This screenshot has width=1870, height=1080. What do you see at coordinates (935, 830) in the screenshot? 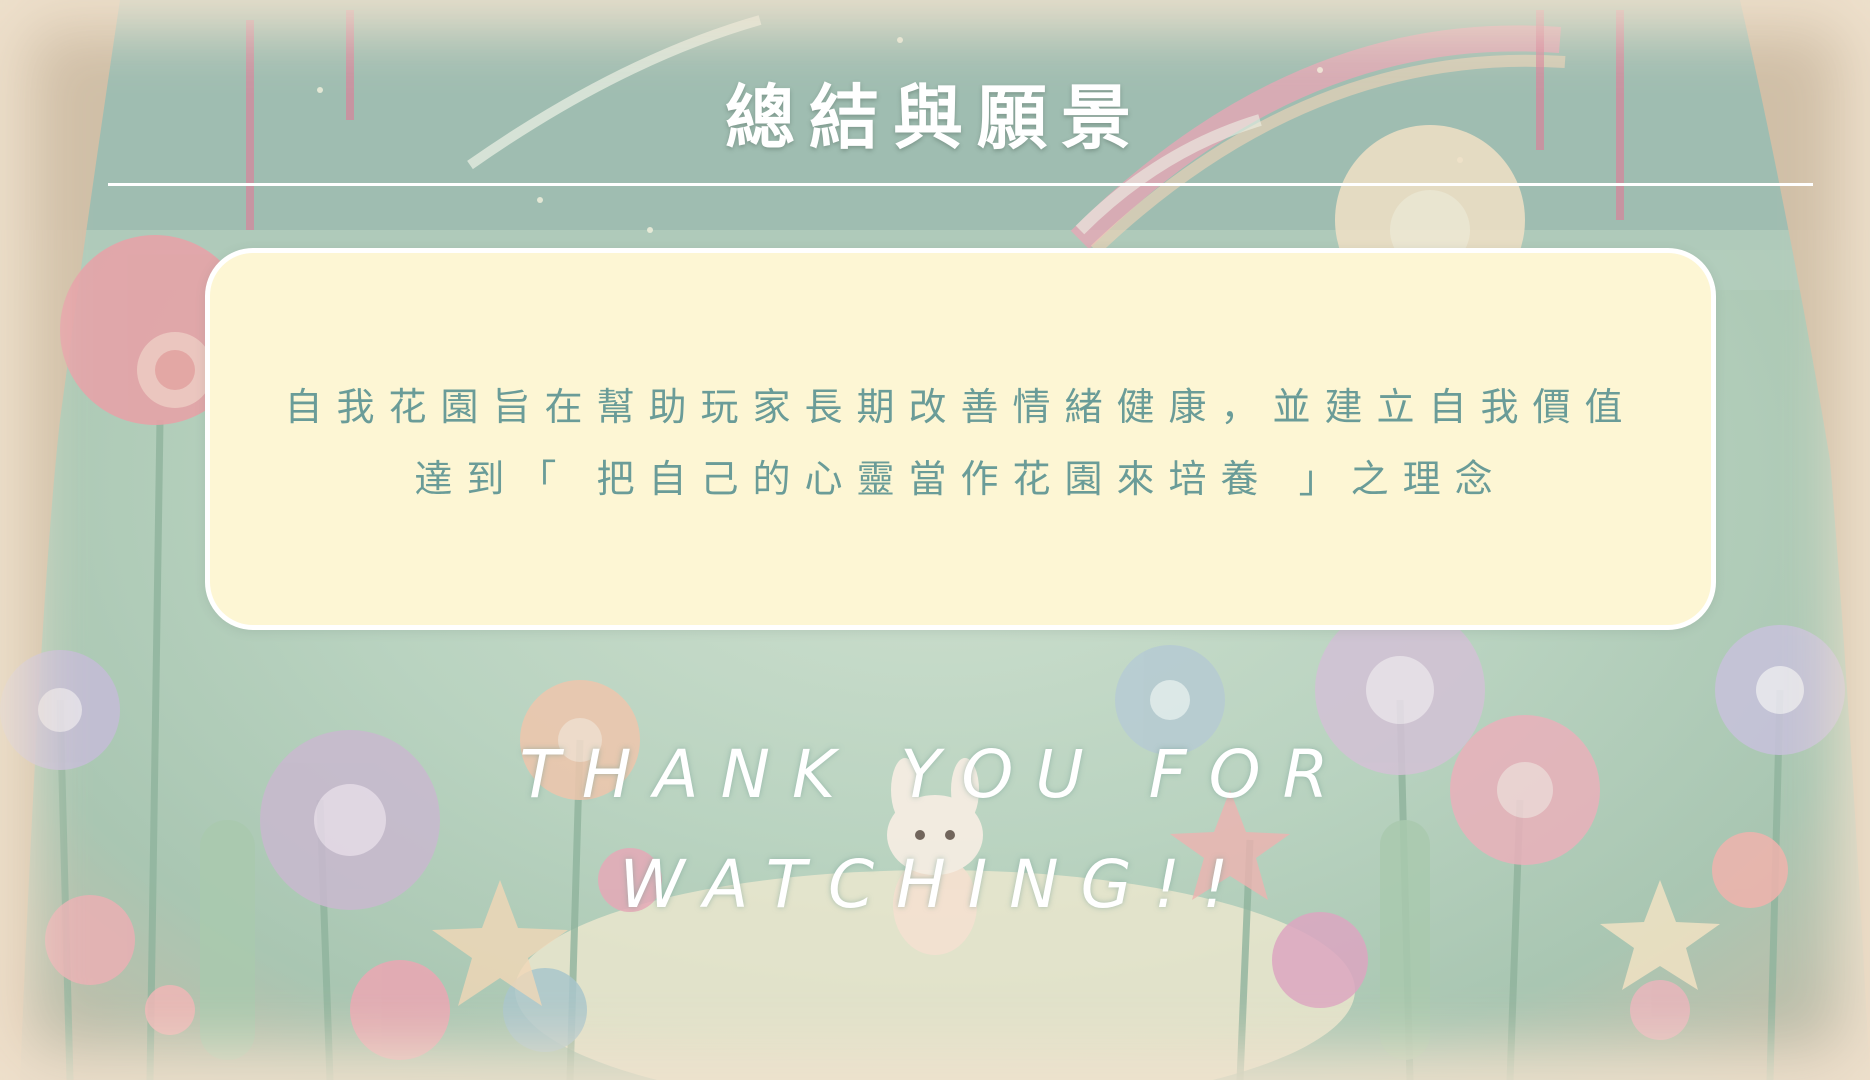
I see `closing-message: THANK YOU FOR WATCHING!!` at bounding box center [935, 830].